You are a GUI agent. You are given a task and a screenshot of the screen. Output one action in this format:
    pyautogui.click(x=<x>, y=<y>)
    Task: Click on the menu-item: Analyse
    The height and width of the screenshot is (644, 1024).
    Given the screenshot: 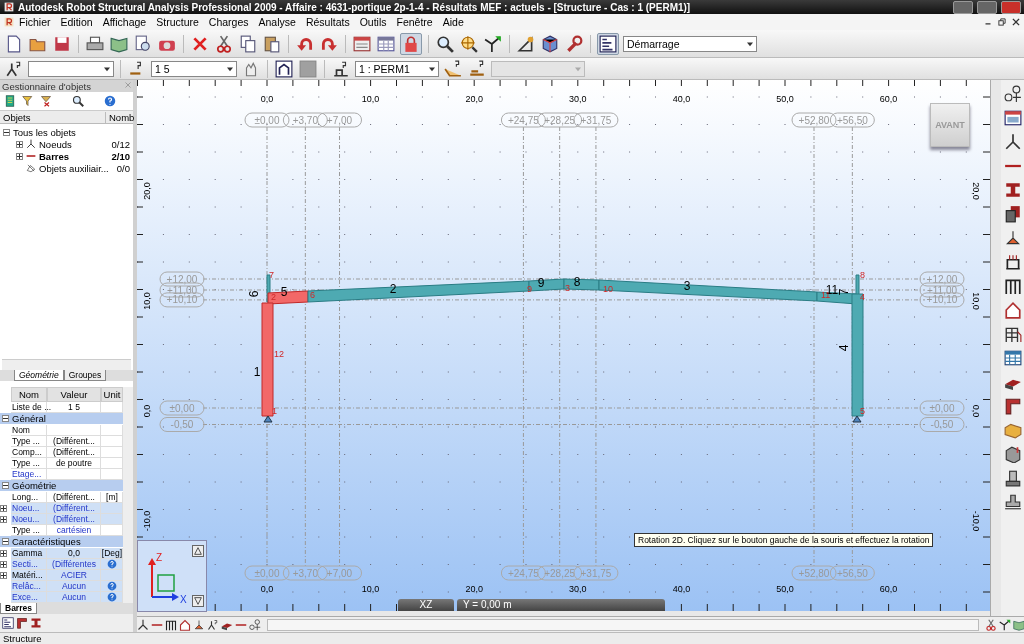 What is the action you would take?
    pyautogui.click(x=277, y=22)
    